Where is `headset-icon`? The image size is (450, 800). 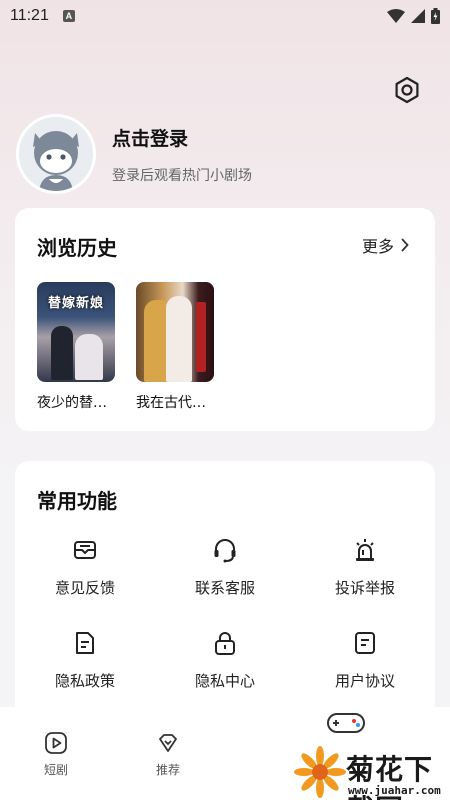
headset-icon is located at coordinates (225, 550).